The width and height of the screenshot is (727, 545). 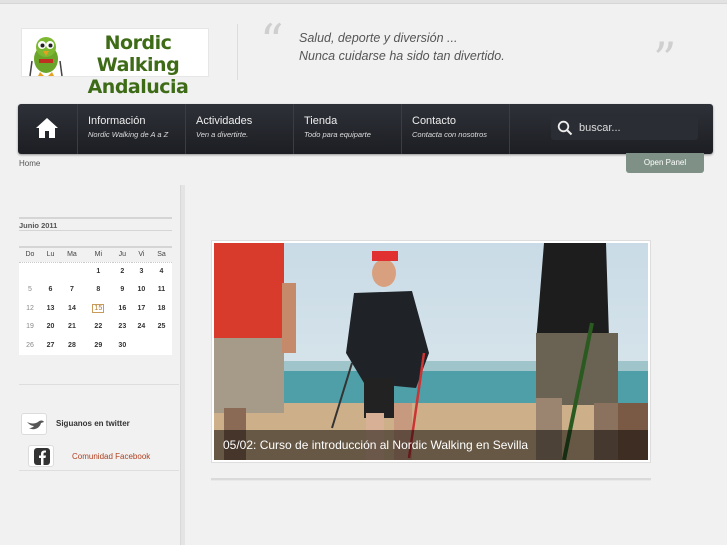 What do you see at coordinates (182, 365) in the screenshot?
I see `sidebar-separator` at bounding box center [182, 365].